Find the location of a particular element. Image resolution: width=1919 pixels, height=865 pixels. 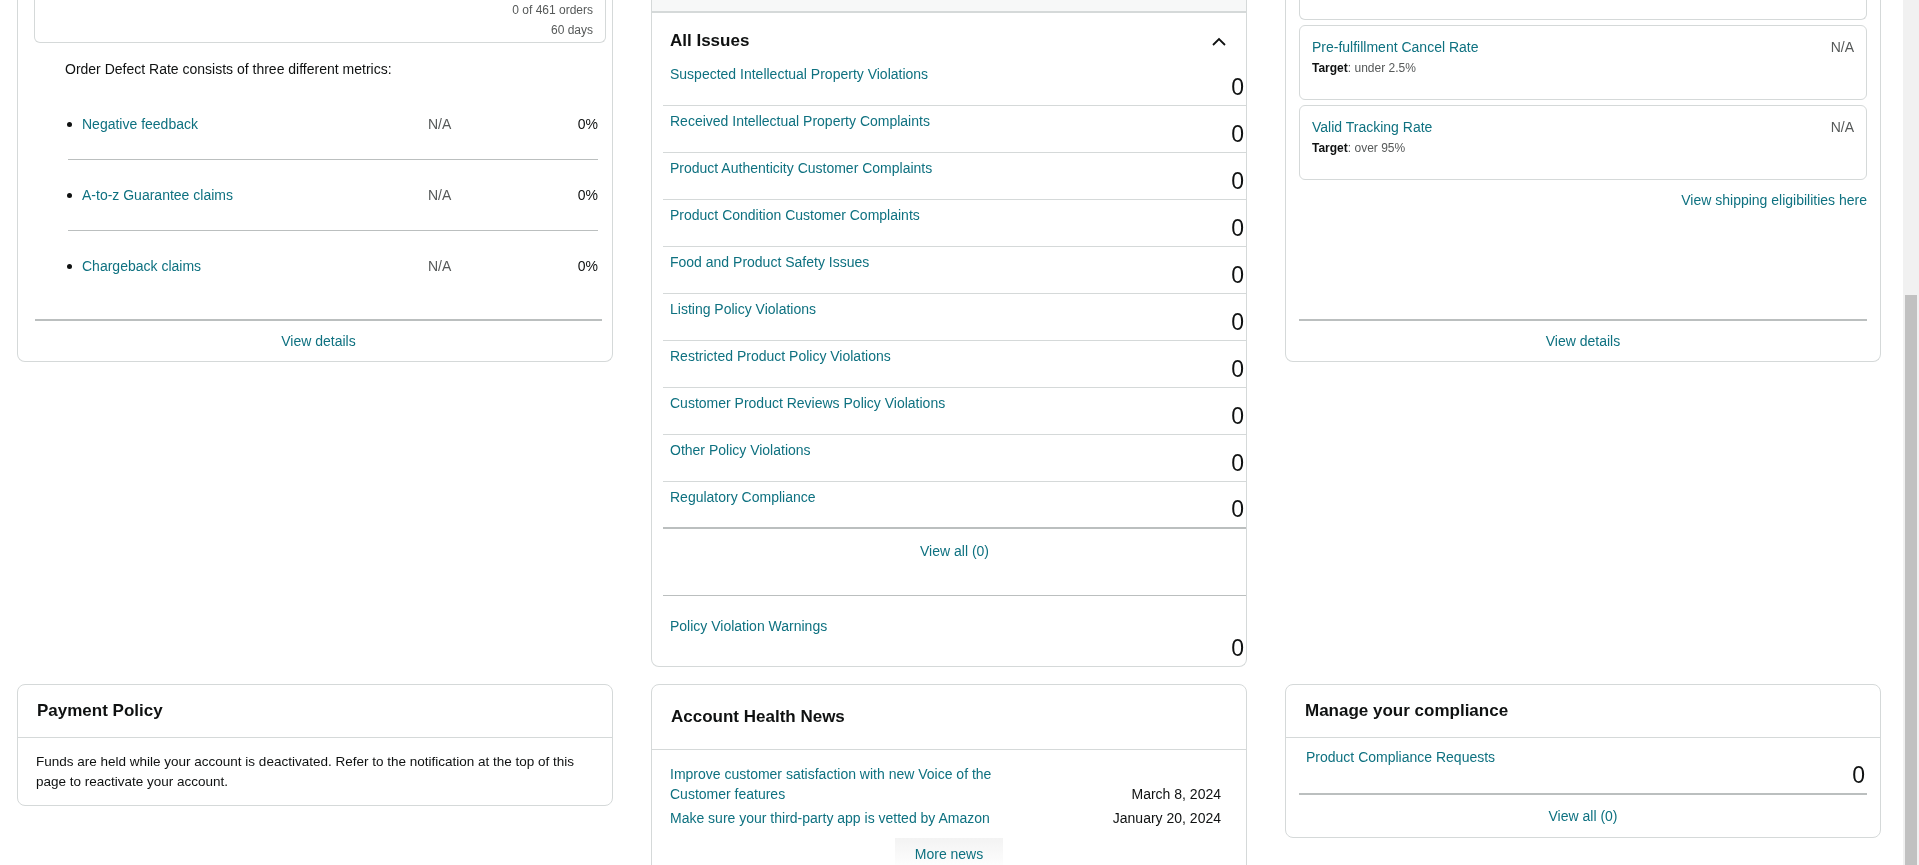

compliance-link: Product Compliance Requests is located at coordinates (1397, 751).